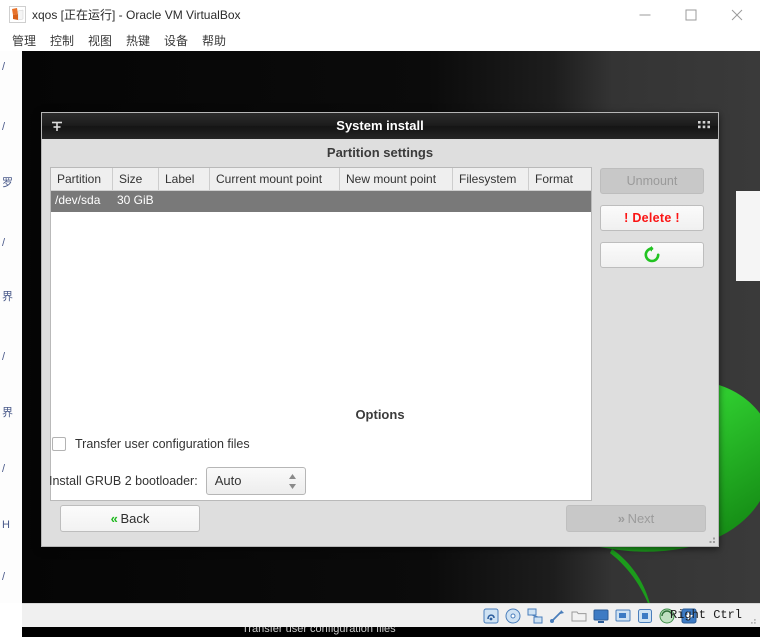 This screenshot has width=760, height=637. What do you see at coordinates (579, 616) in the screenshot?
I see `folder-share-icon` at bounding box center [579, 616].